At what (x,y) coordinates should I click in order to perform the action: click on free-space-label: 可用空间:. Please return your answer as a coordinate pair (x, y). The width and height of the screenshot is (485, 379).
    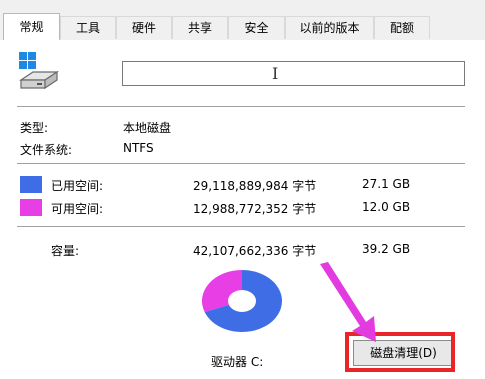
    Looking at the image, I should click on (77, 209).